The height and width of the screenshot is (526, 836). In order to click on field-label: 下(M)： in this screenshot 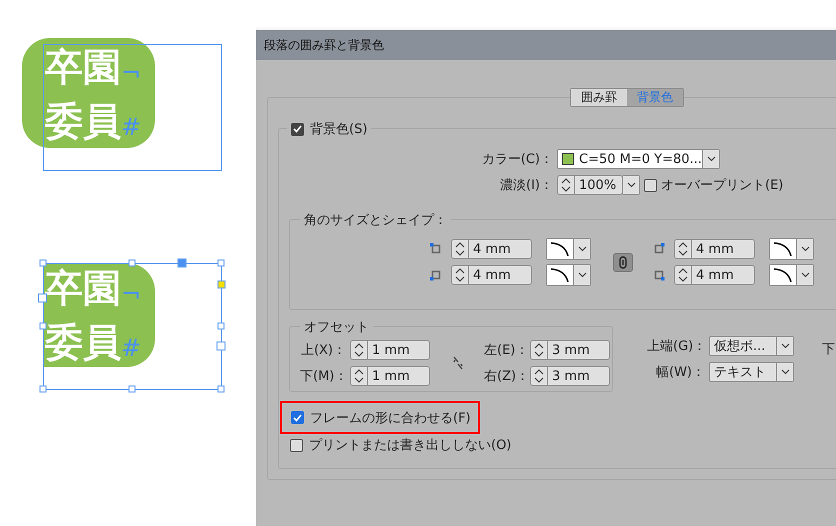, I will do `click(323, 376)`.